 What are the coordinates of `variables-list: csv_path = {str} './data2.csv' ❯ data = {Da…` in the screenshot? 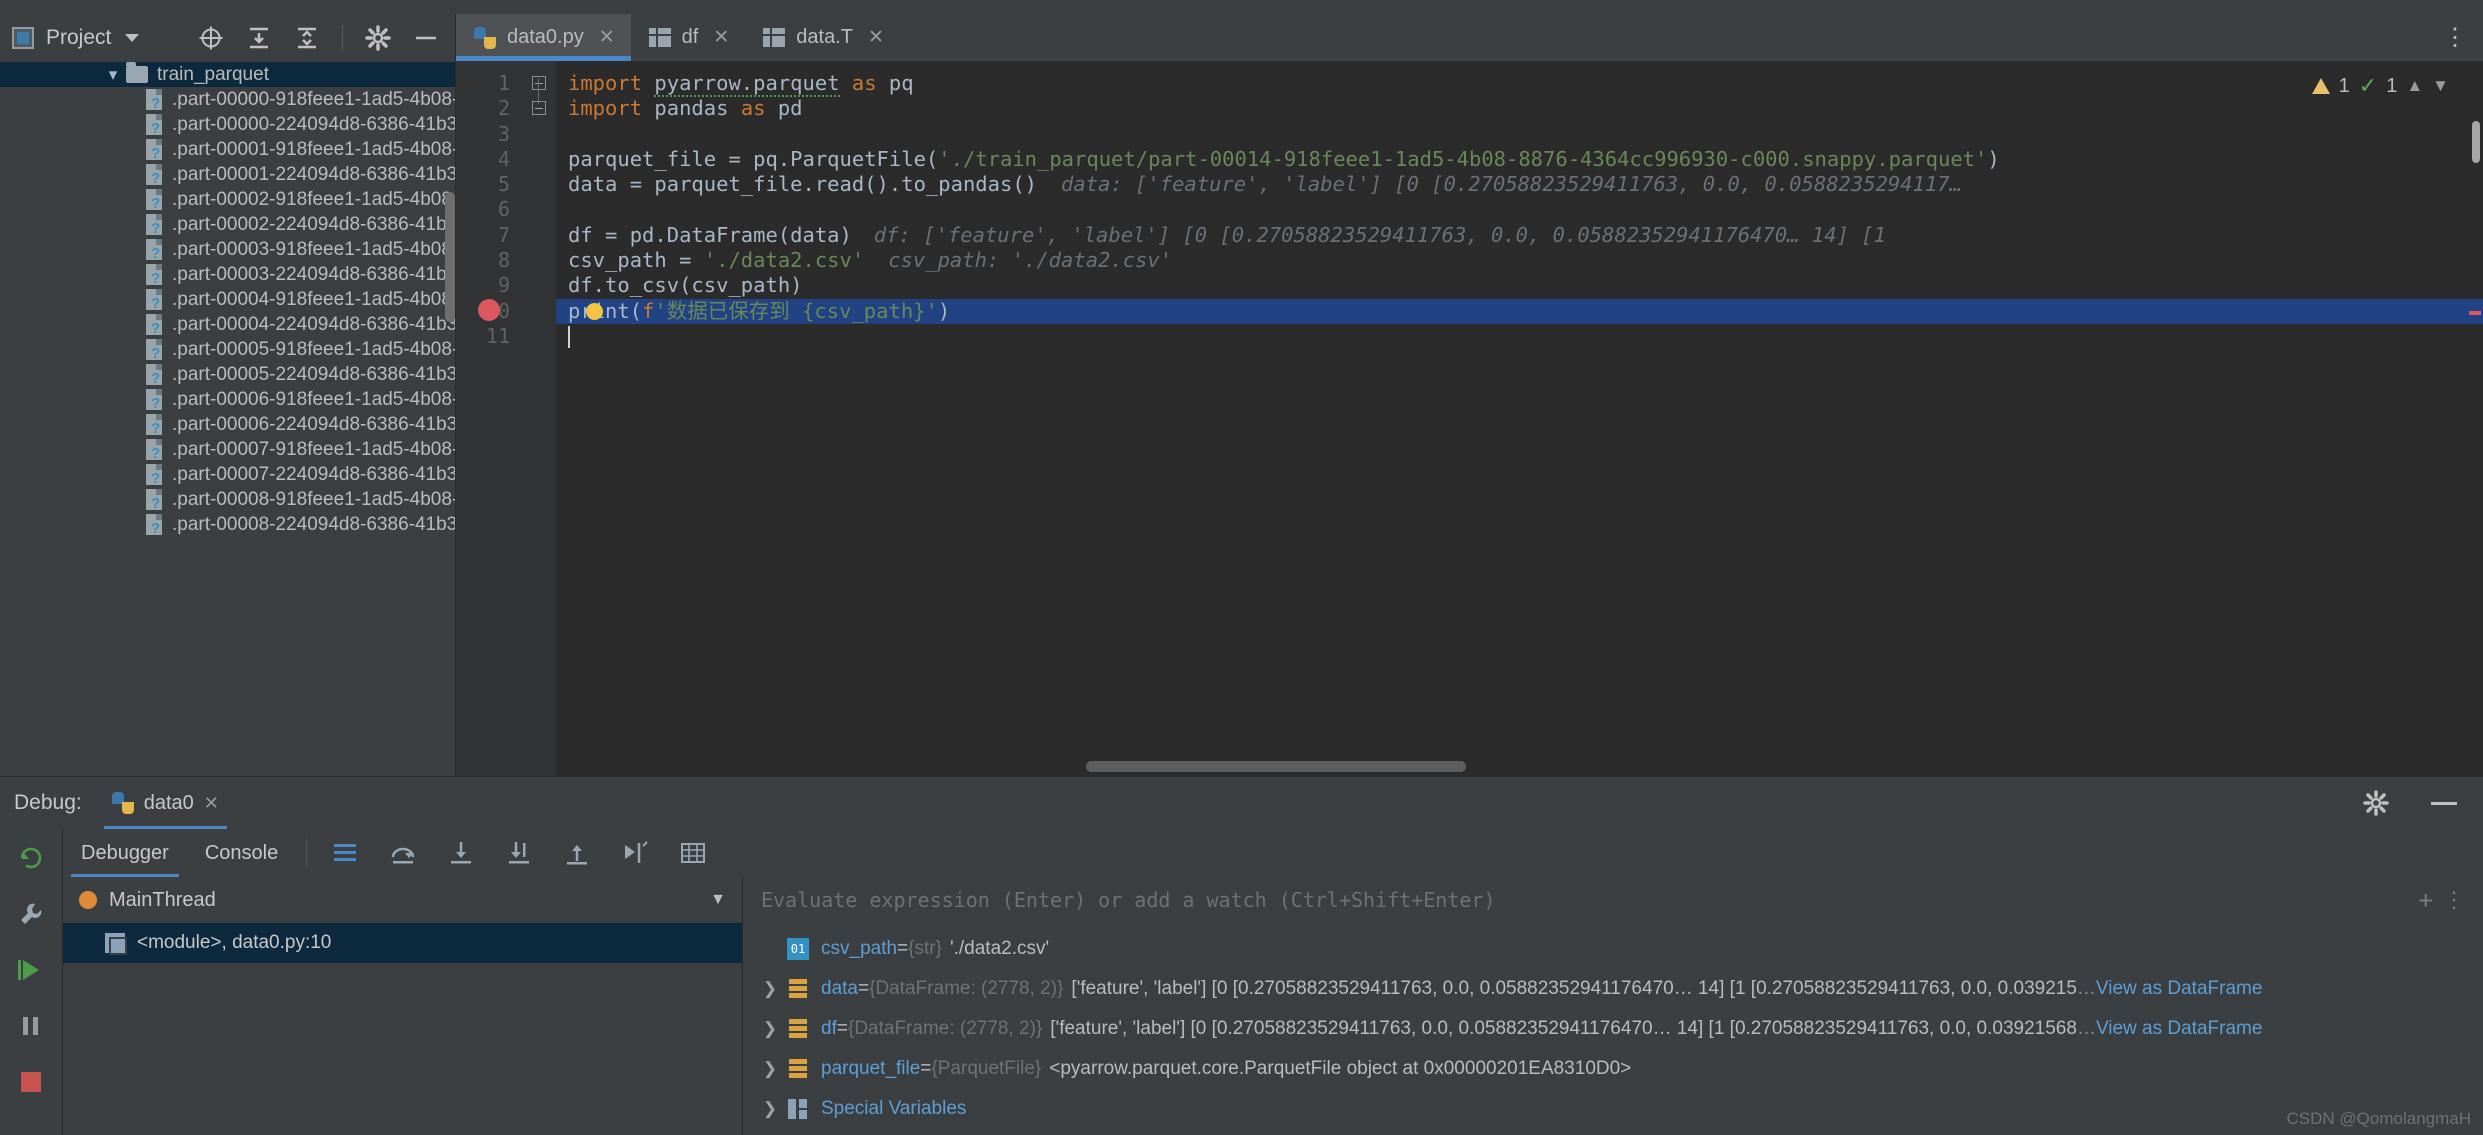 It's located at (1613, 1029).